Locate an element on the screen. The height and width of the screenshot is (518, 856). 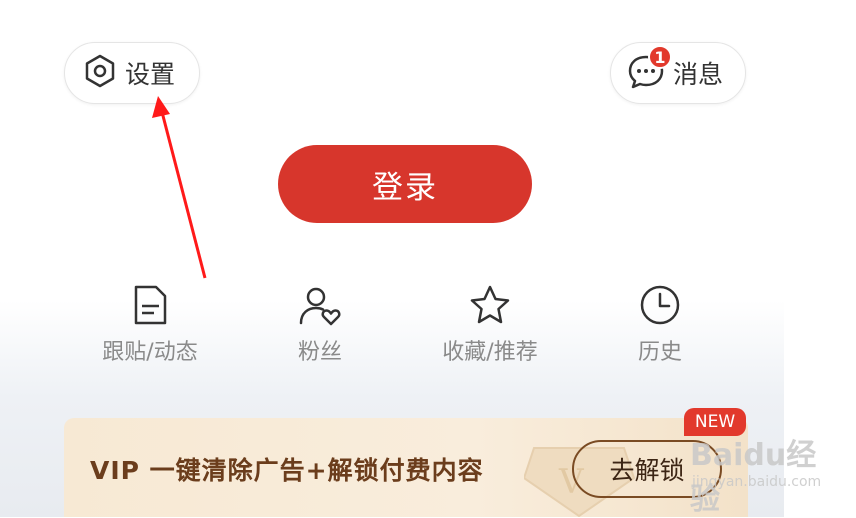
star-icon is located at coordinates (490, 305).